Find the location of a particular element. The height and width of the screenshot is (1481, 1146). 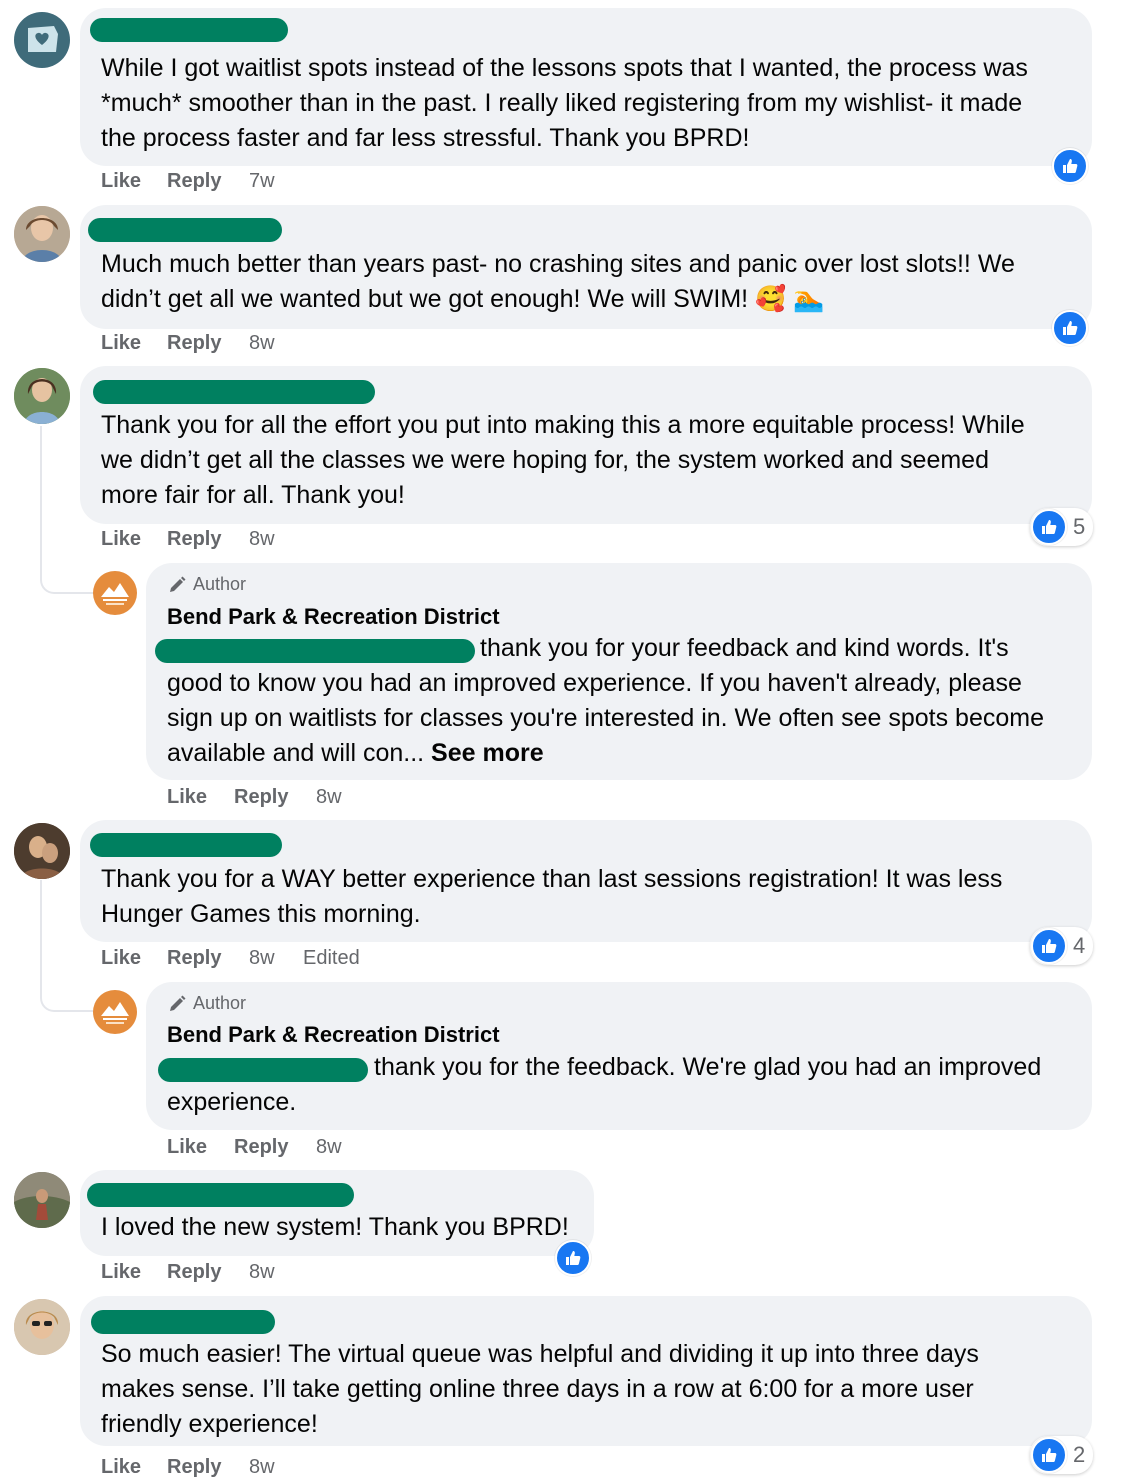

see-more-link: See more is located at coordinates (487, 753).